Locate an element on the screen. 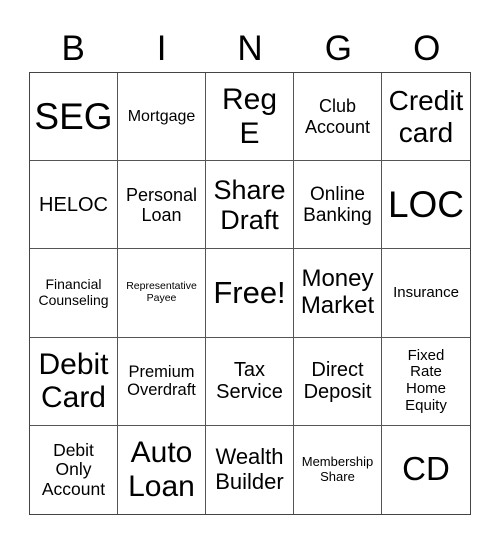 This screenshot has width=500, height=544. bingo-cell: Insurance is located at coordinates (426, 293).